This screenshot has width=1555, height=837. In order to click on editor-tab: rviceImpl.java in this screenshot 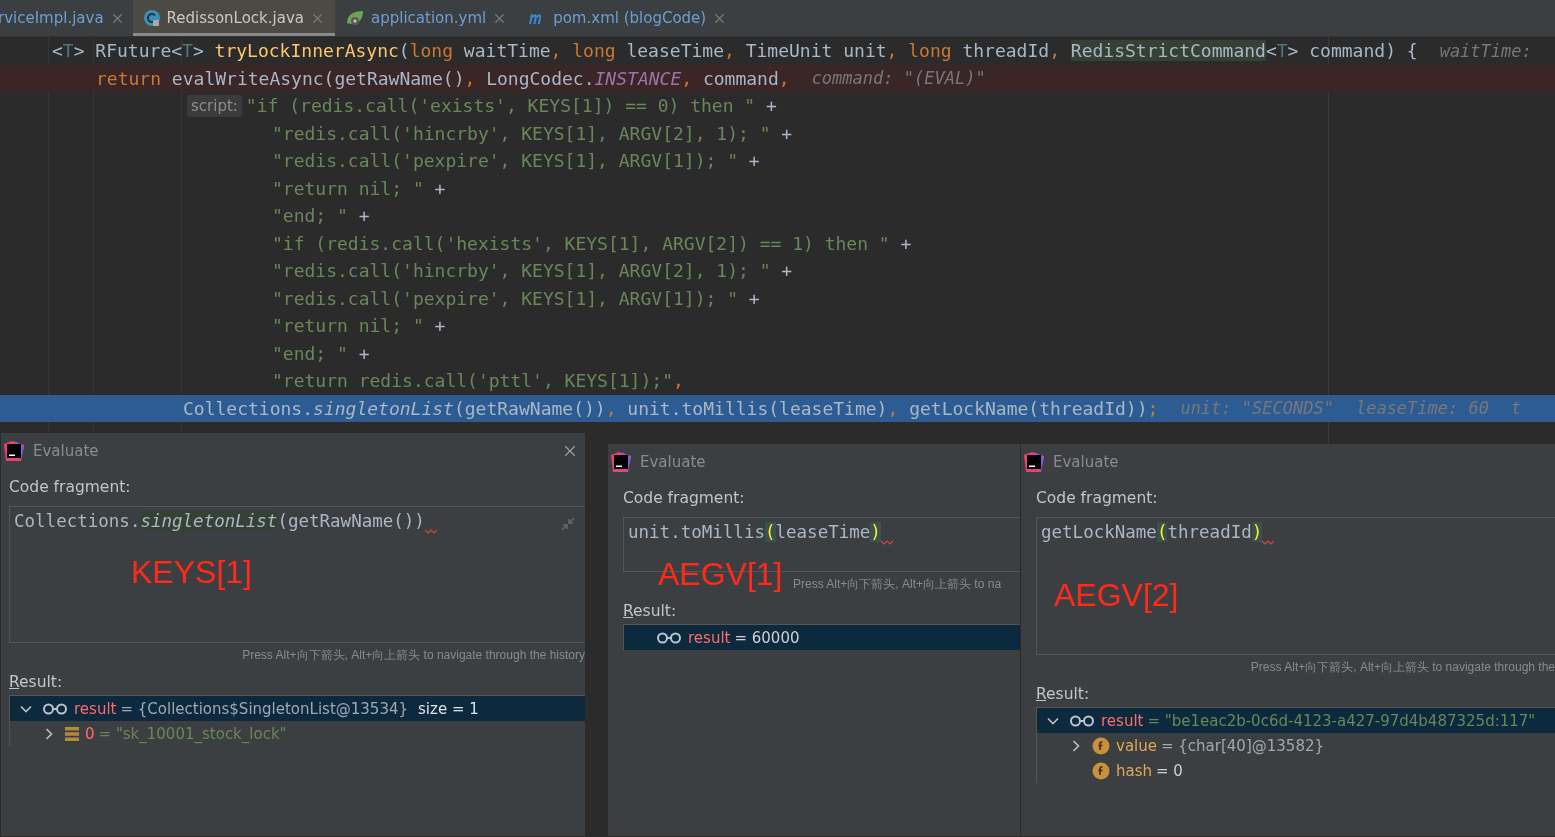, I will do `click(66, 18)`.